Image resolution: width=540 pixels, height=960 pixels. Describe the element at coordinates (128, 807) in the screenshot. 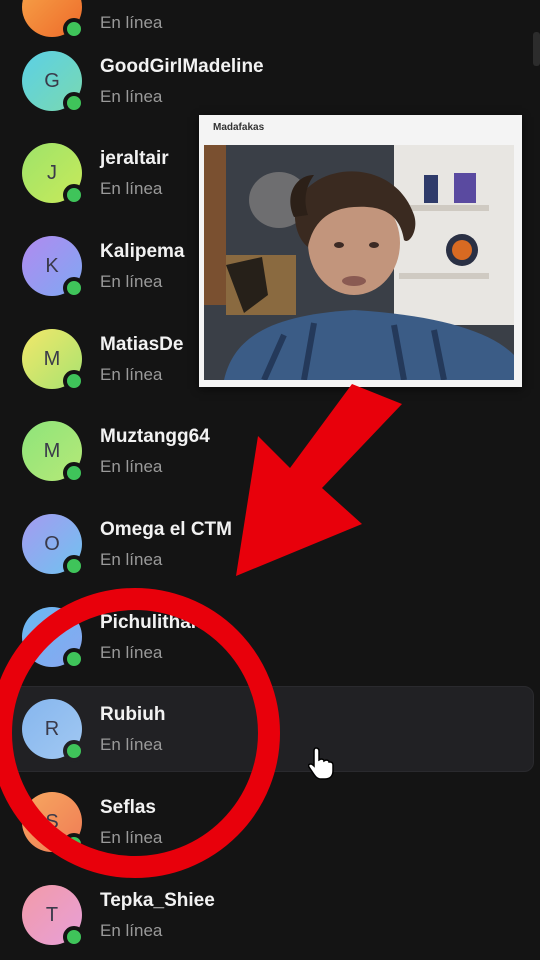

I see `member-name: Seflas` at that location.